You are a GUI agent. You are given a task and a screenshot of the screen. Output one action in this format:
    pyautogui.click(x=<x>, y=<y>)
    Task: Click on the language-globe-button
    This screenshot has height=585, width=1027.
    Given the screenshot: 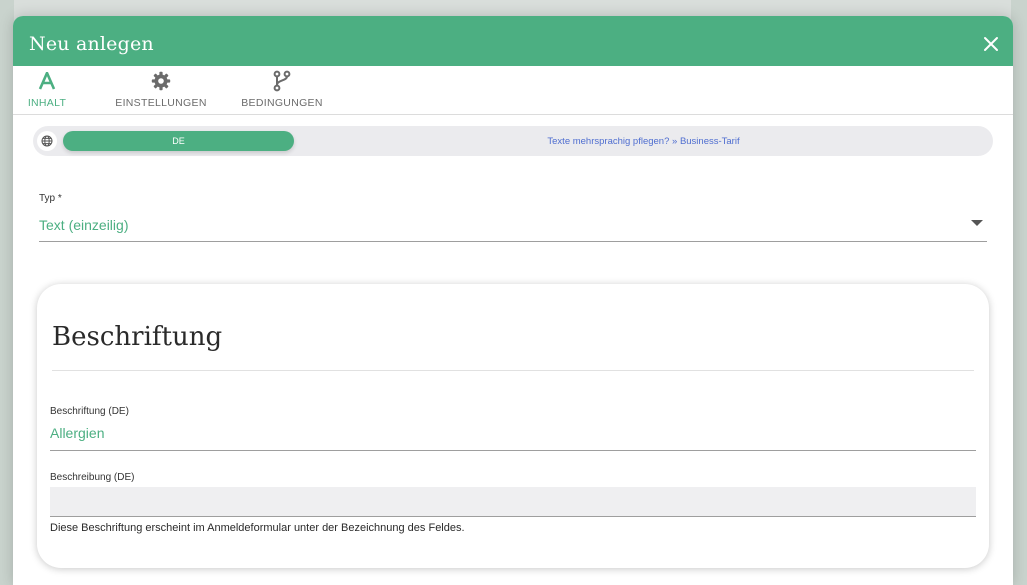 What is the action you would take?
    pyautogui.click(x=47, y=141)
    